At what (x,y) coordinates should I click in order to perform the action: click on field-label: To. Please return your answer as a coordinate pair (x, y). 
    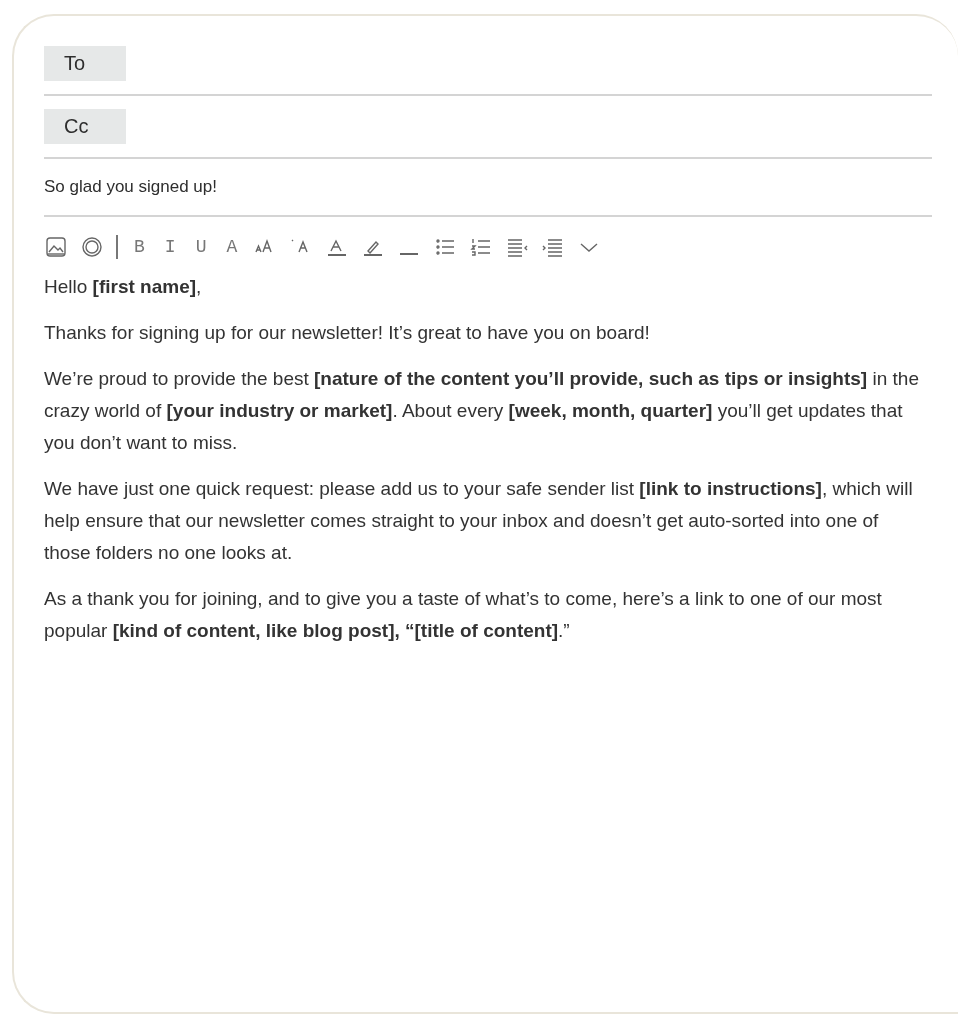
    Looking at the image, I should click on (85, 63).